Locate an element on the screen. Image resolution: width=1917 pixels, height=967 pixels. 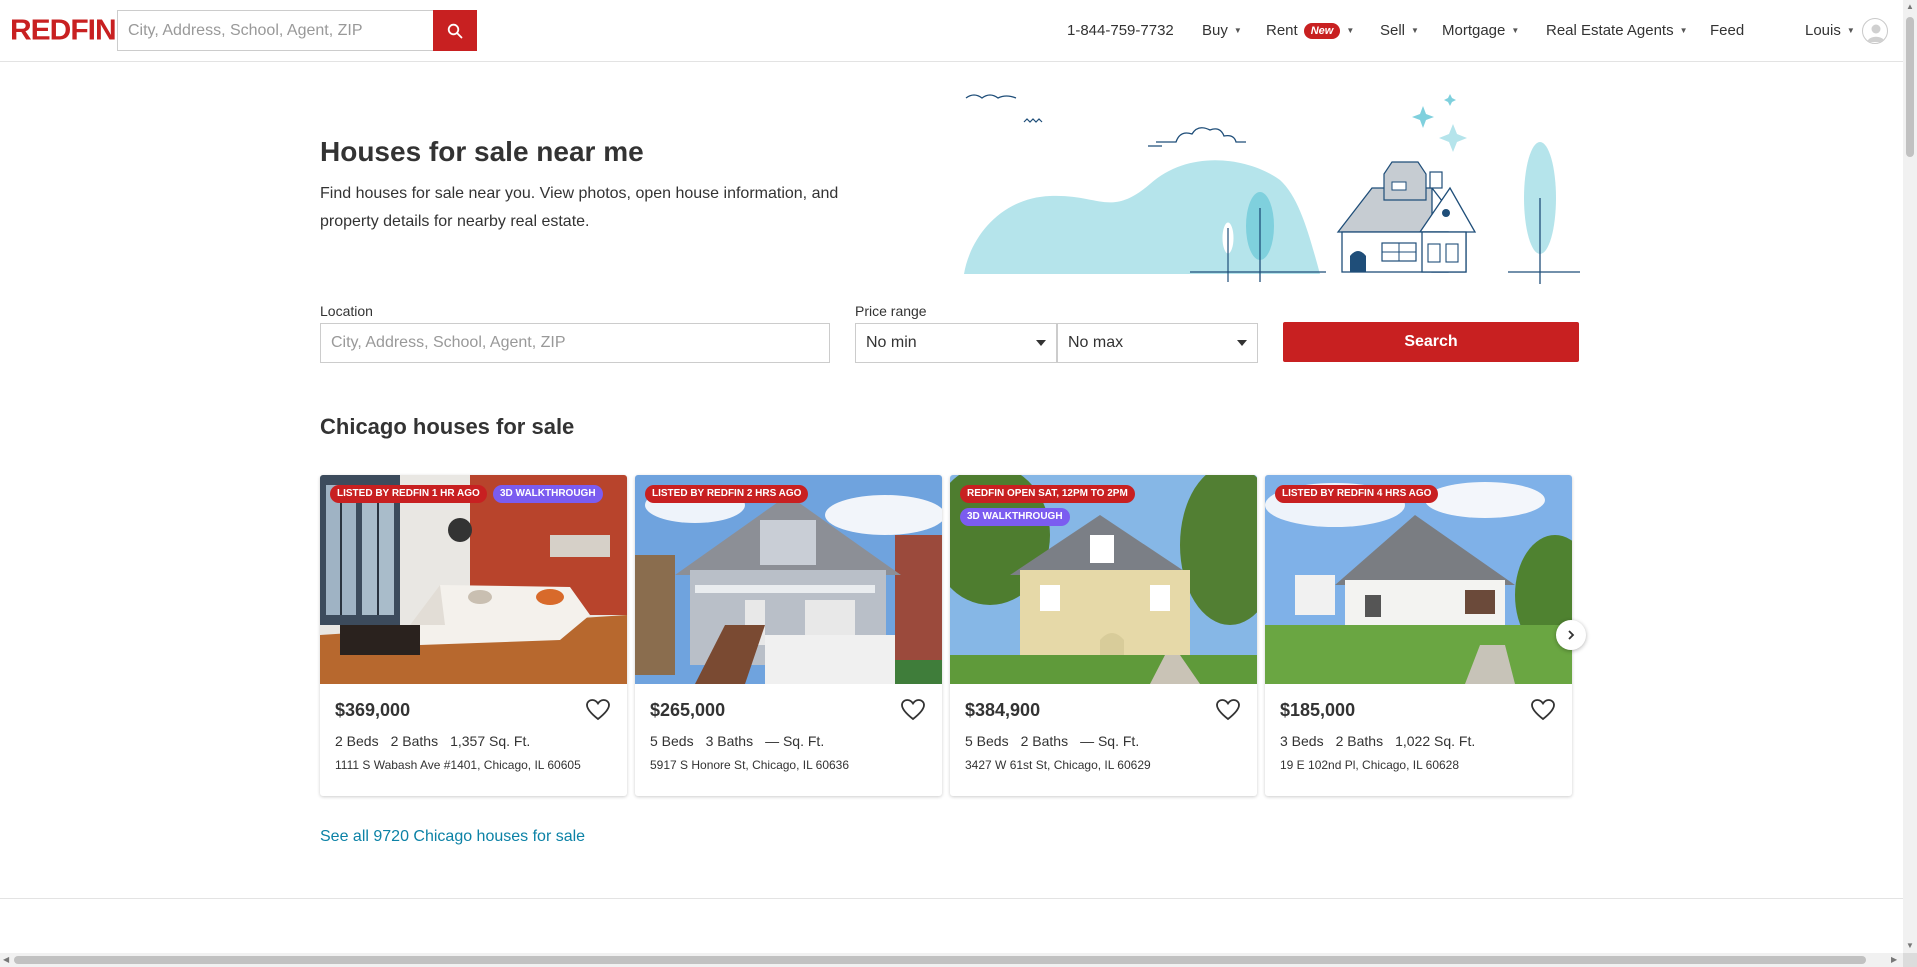
scroll-up-icon: ▲ is located at coordinates (1910, 6).